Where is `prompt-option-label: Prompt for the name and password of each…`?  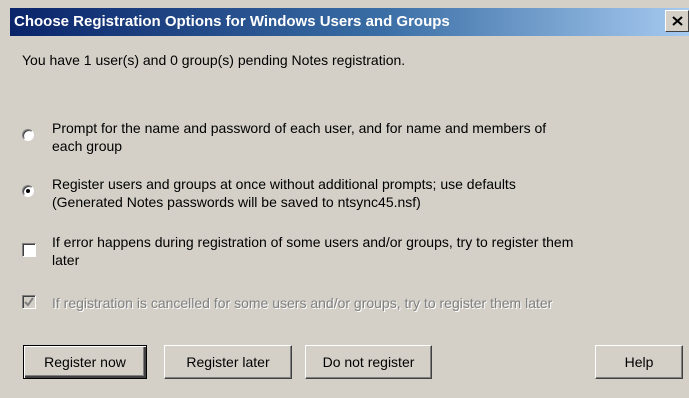
prompt-option-label: Prompt for the name and password of each… is located at coordinates (299, 137).